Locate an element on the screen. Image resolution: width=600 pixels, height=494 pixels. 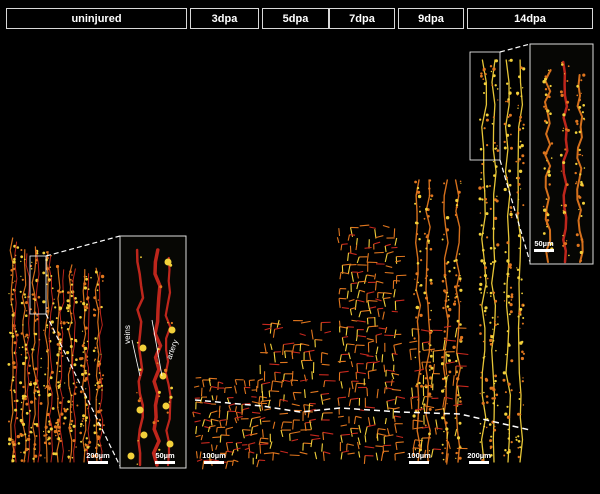
scale-label-uninjured: 200µm is located at coordinates (98, 455).